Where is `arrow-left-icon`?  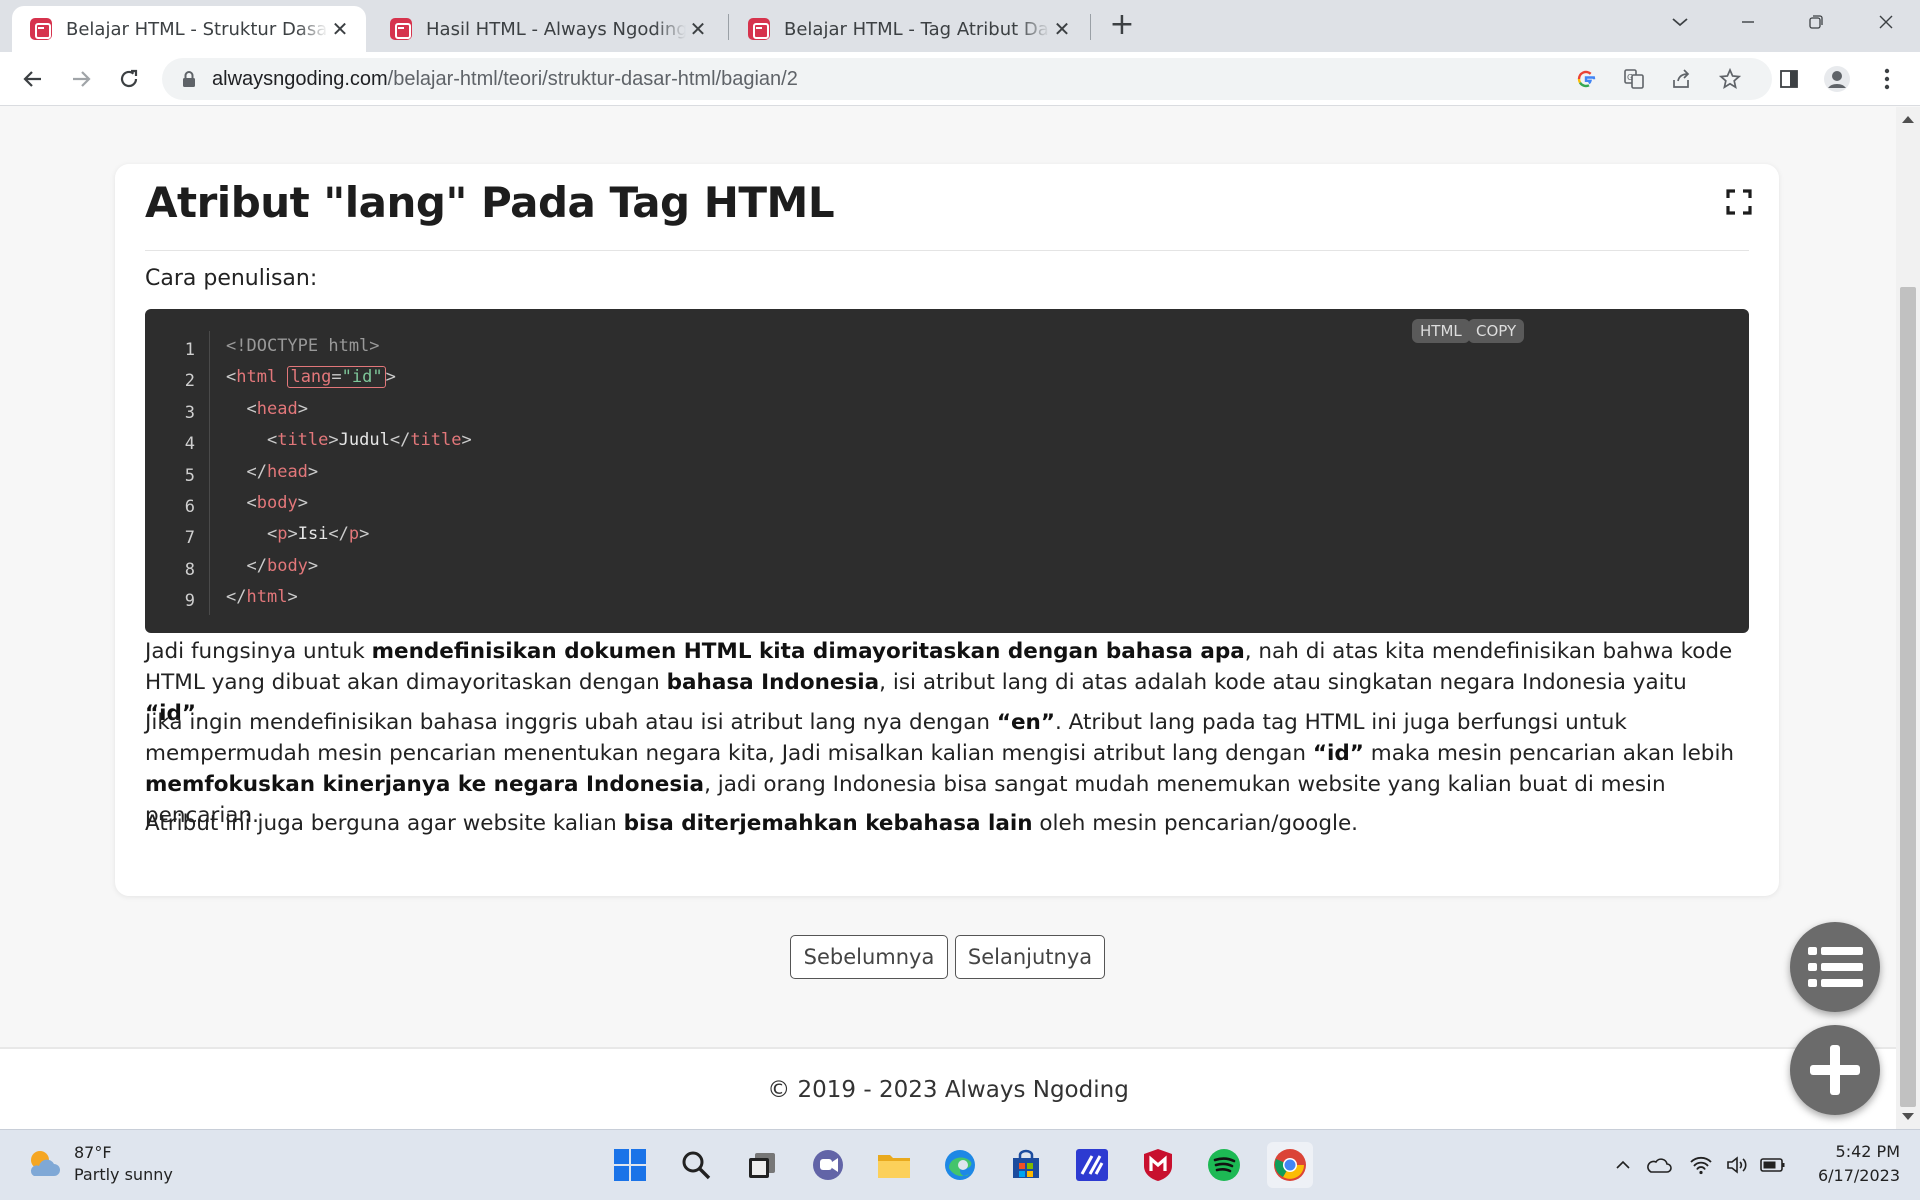
arrow-left-icon is located at coordinates (32, 79).